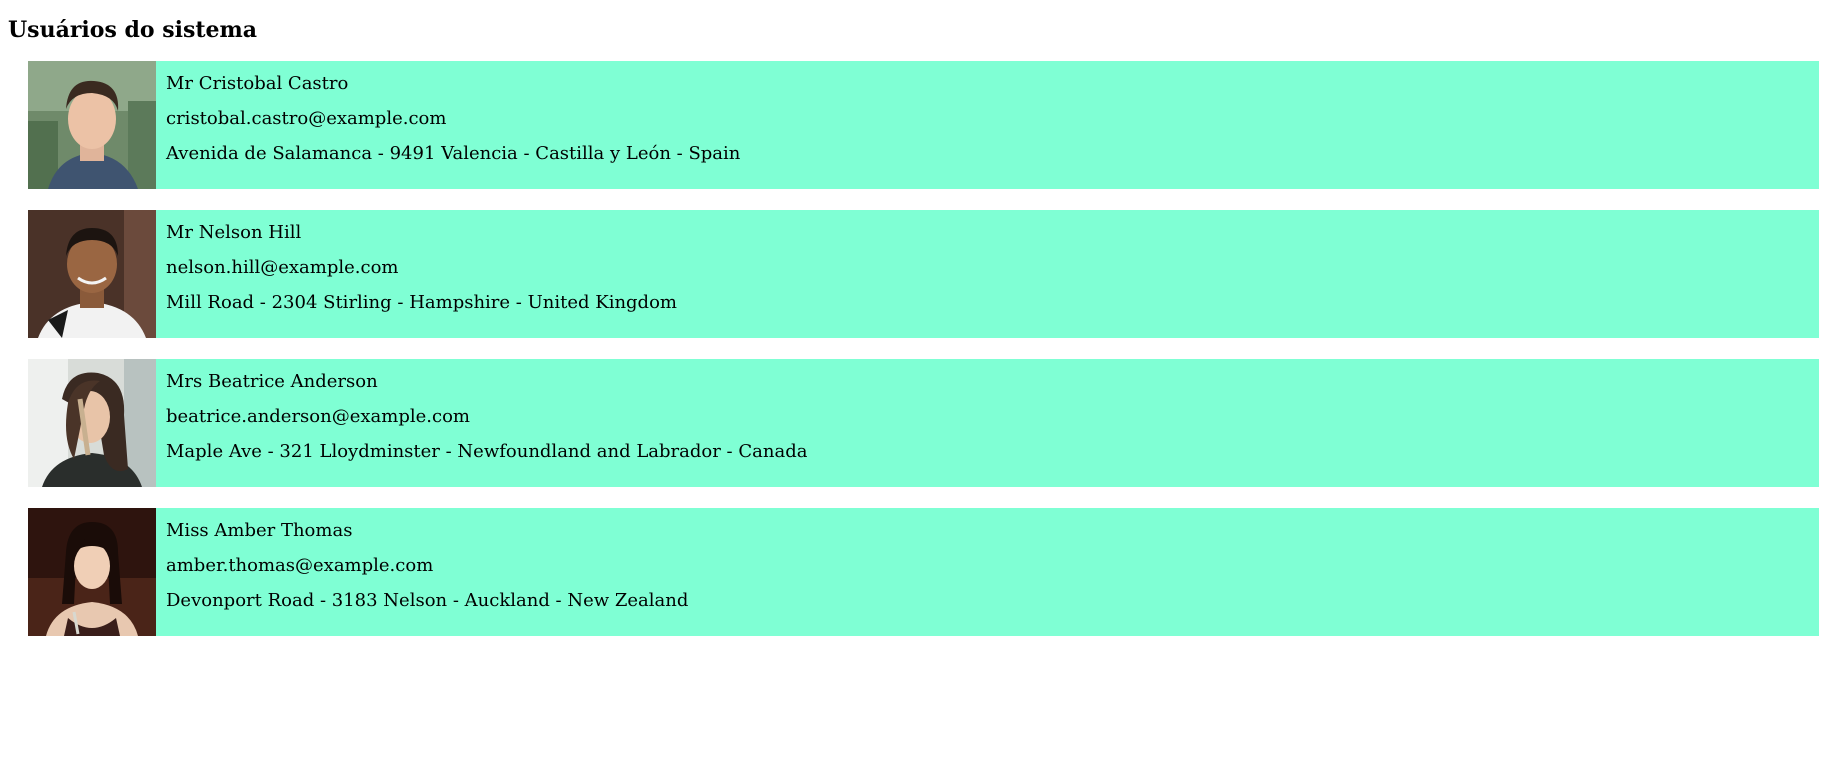  Describe the element at coordinates (282, 267) in the screenshot. I see `user-email: nelson.hill@example.com` at that location.